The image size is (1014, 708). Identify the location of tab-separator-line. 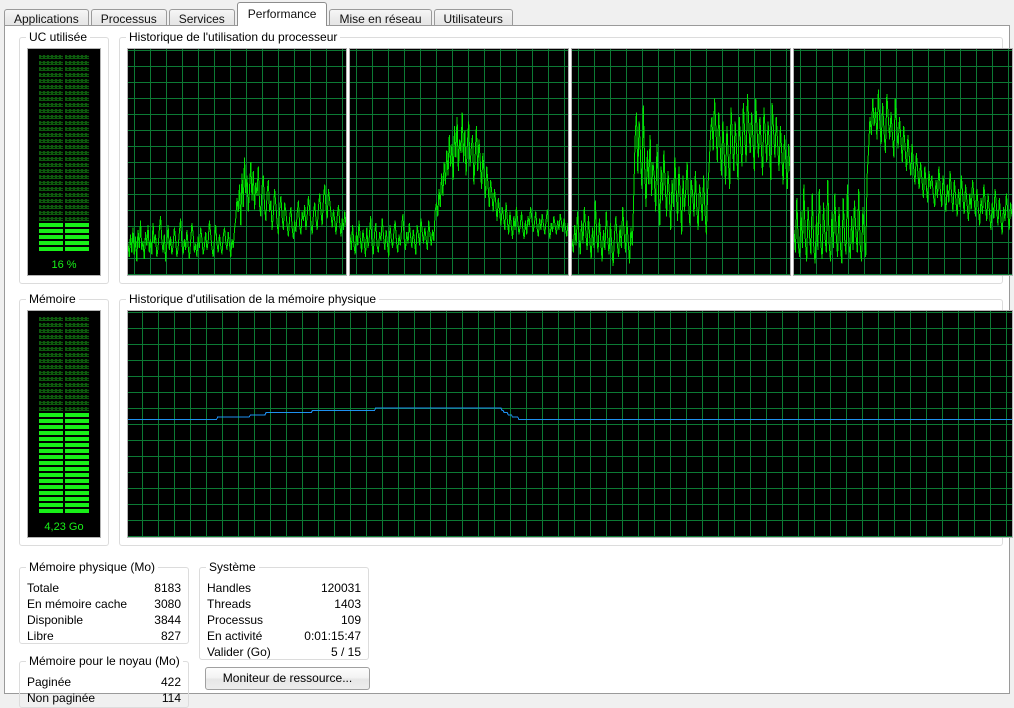
(507, 25).